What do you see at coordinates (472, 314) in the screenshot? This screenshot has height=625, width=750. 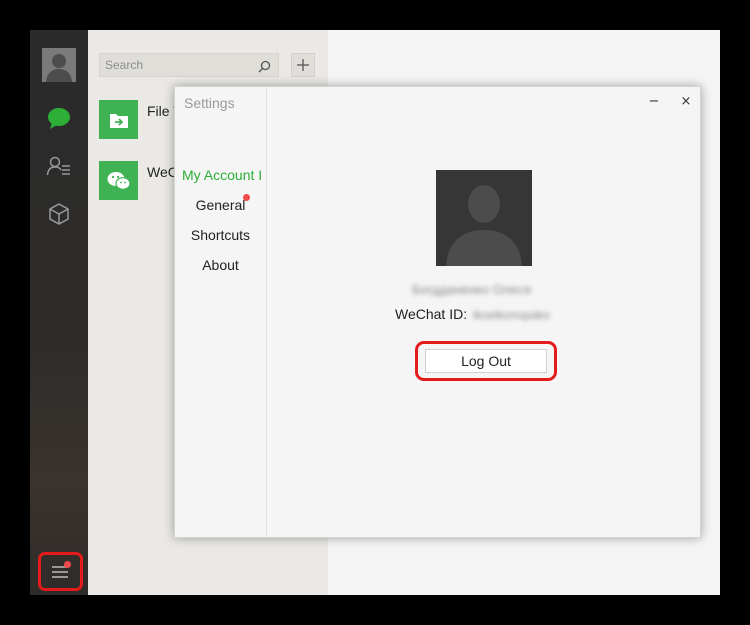 I see `wechat-id-row: WeChat ID: ikoelkonopako` at bounding box center [472, 314].